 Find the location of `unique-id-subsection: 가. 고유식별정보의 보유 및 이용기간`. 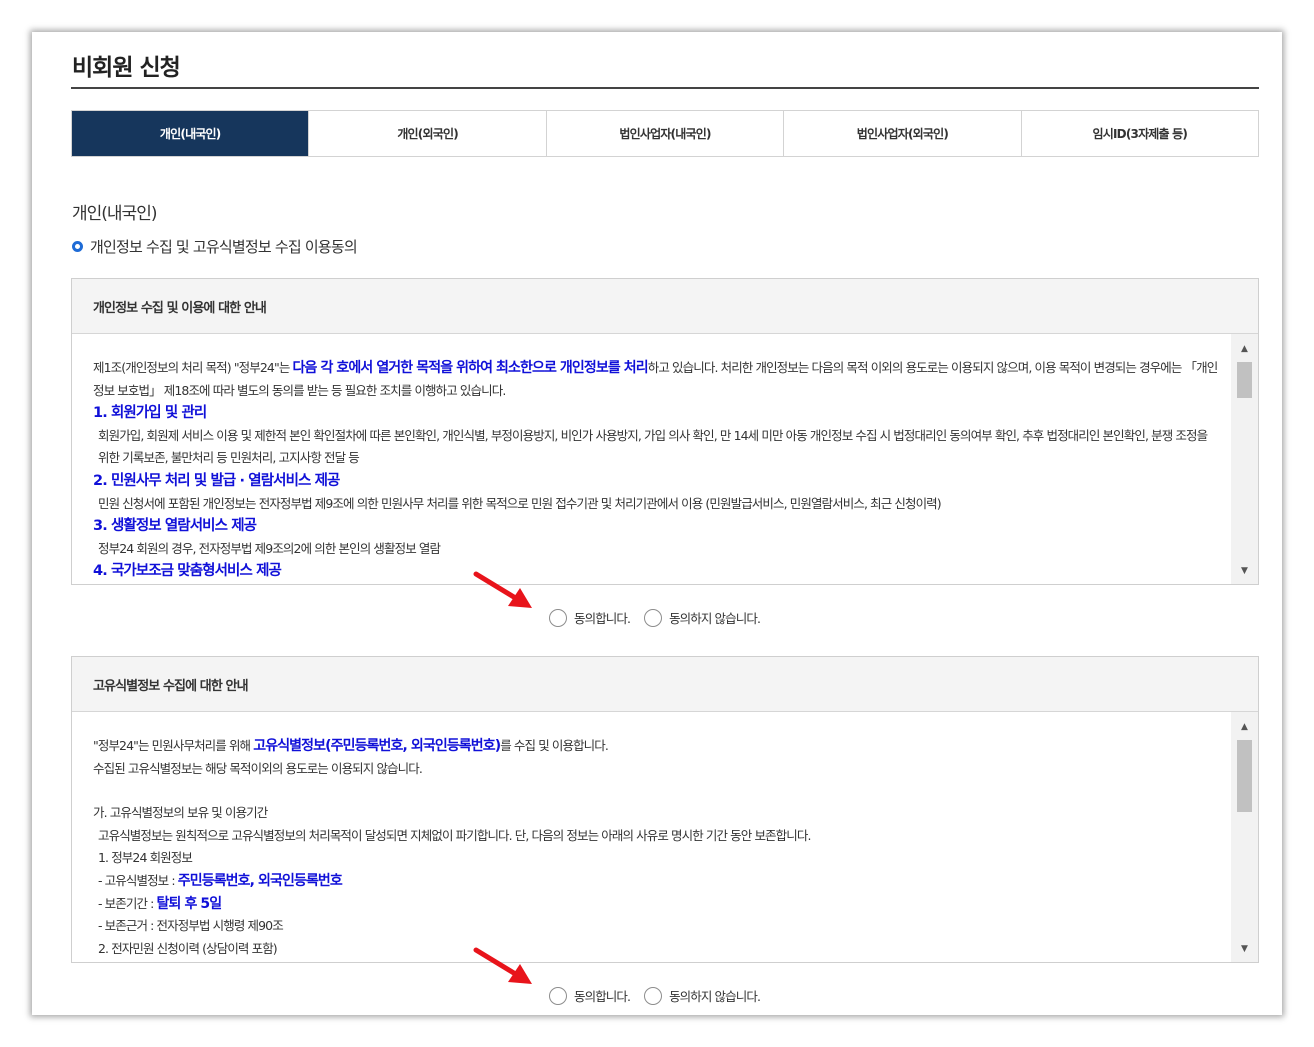

unique-id-subsection: 가. 고유식별정보의 보유 및 이용기간 is located at coordinates (180, 813).